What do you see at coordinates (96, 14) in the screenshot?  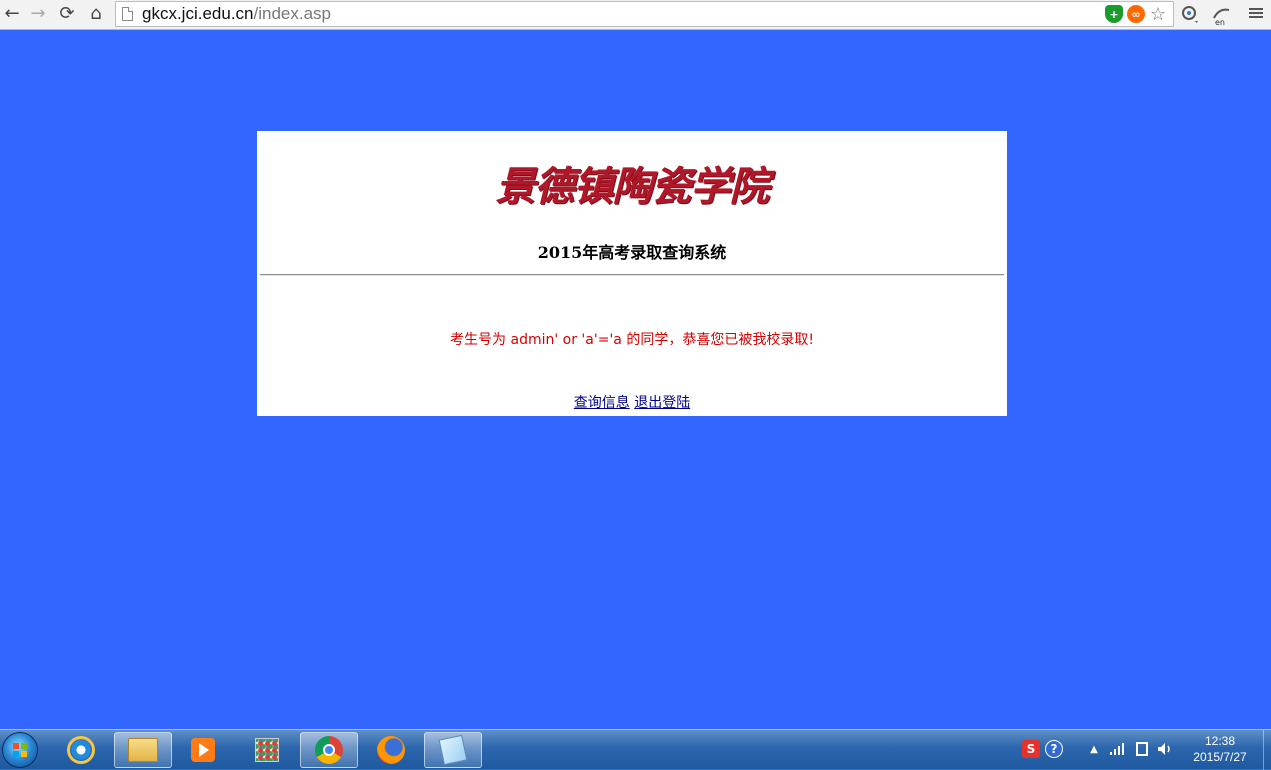 I see `home-icon: ⌂` at bounding box center [96, 14].